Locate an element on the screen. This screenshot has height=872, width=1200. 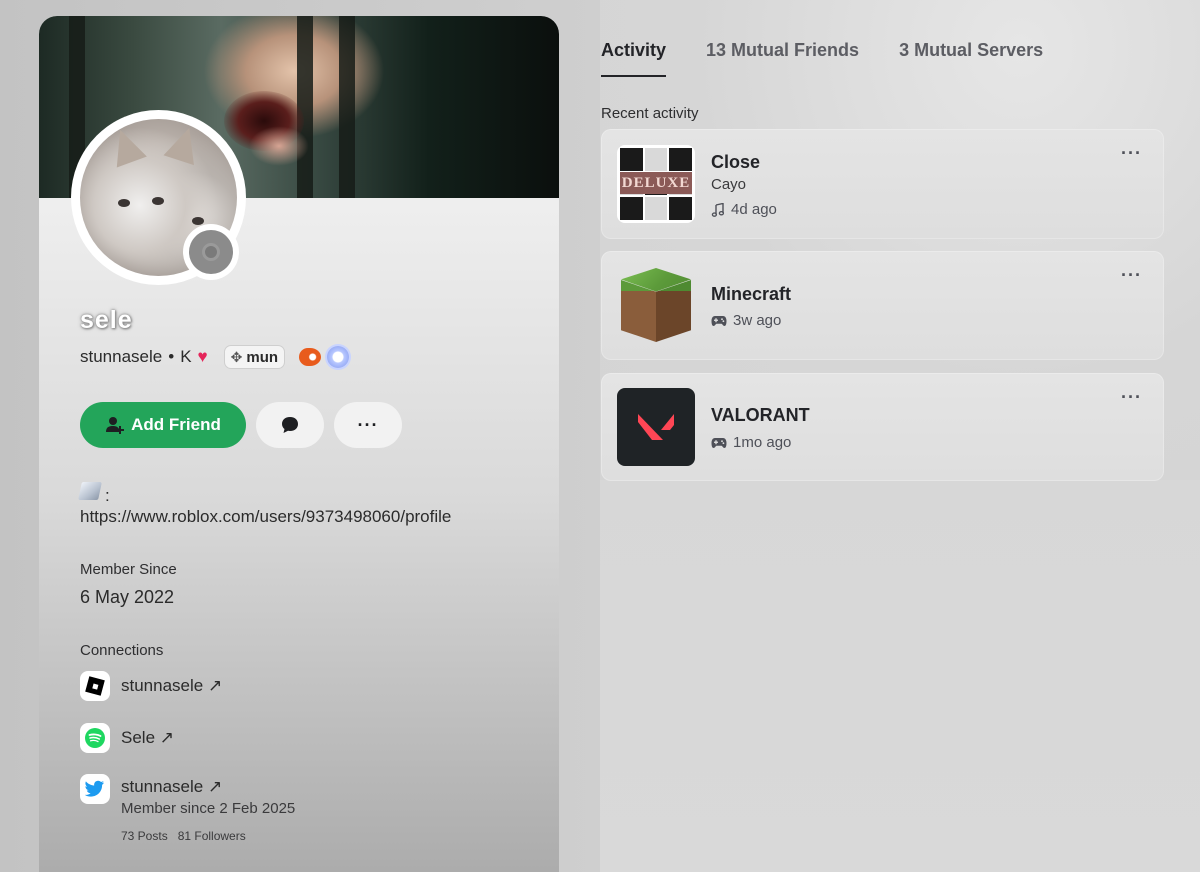
add-friend-icon is located at coordinates (115, 425).